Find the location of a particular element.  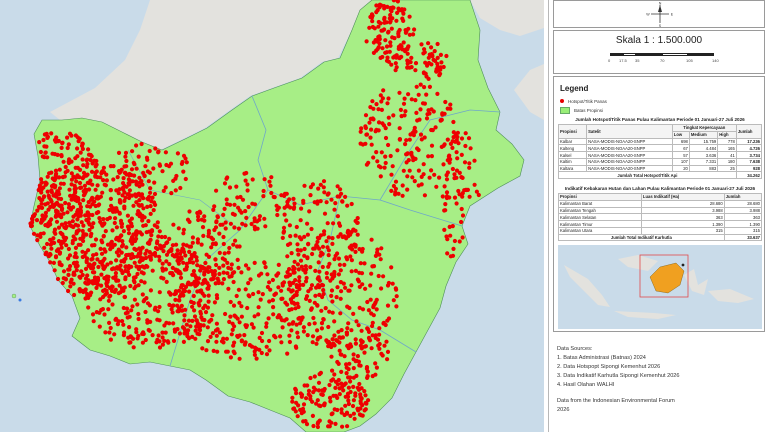

table-cell: NASA-MODIS-NOAA20-SNPP is located at coordinates (629, 161).